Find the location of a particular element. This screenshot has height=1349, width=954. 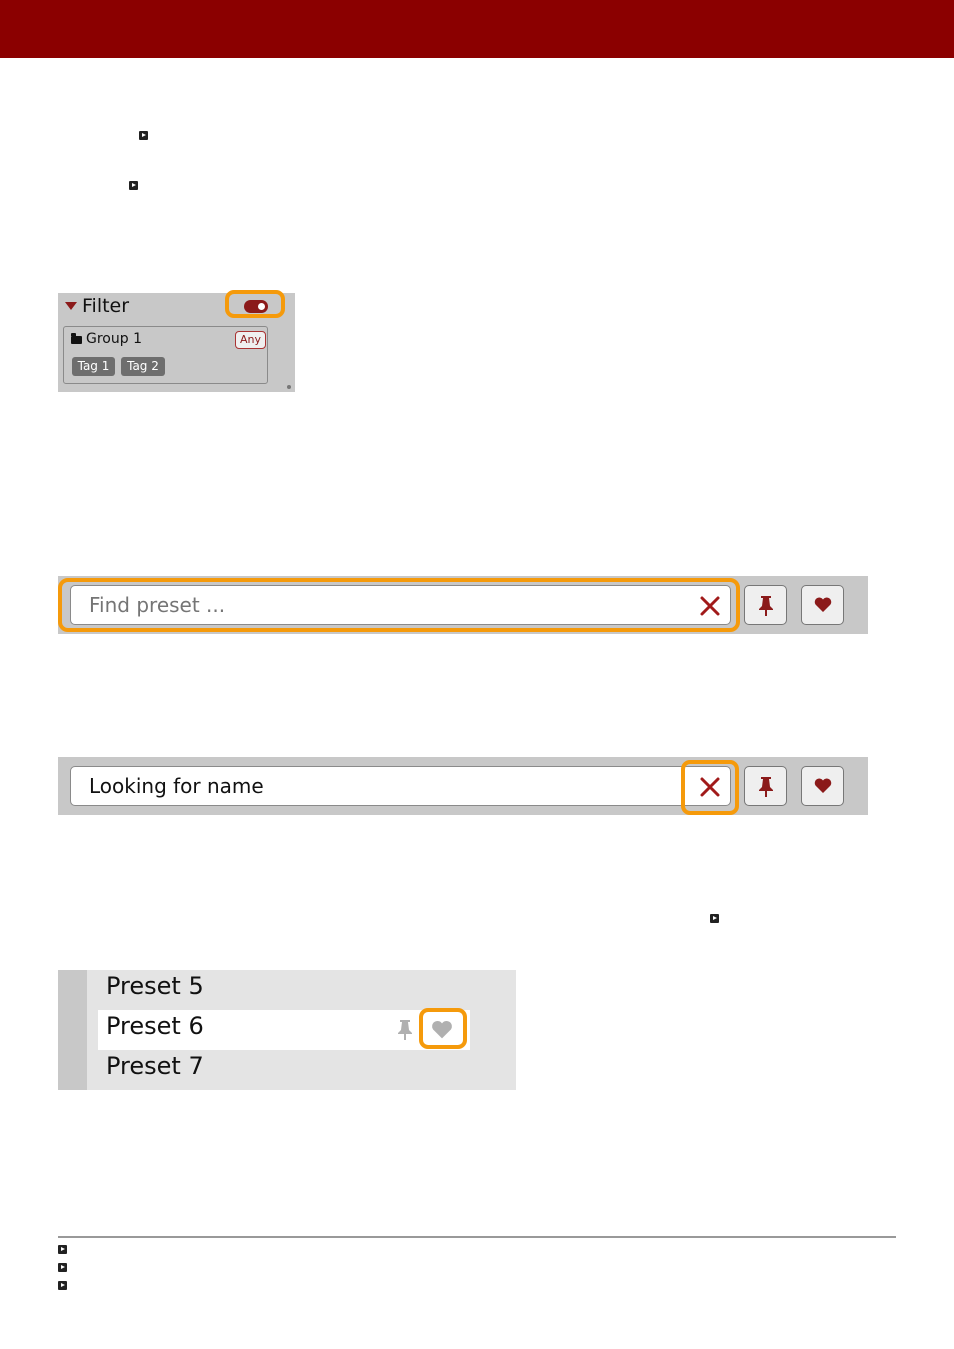

filter-panel: Filter Group 1 Any Tag 1 Tag 2 is located at coordinates (176, 341).